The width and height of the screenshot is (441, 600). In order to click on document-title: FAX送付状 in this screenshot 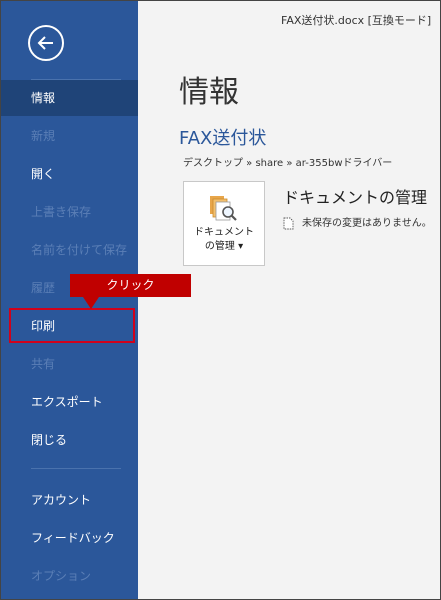, I will do `click(223, 138)`.